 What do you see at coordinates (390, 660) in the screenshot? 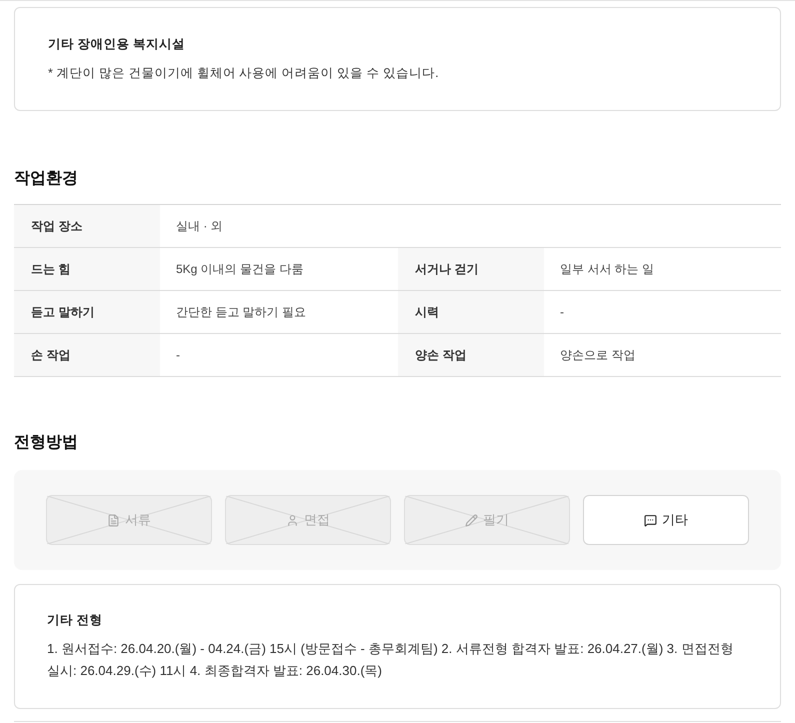
I see `detail-text: 1. 원서접수: 26.04.20.(월) - 04.24.(금) 15시 (방문접수 - 총무회계팀) 2. 서류전형 합격자 발표: 26.04.27.(월) 3. 면접전형 실시: 26.04.29.(수) 11시 4. 최종합격자 발표: 26.04.30.(목)` at bounding box center [390, 660].